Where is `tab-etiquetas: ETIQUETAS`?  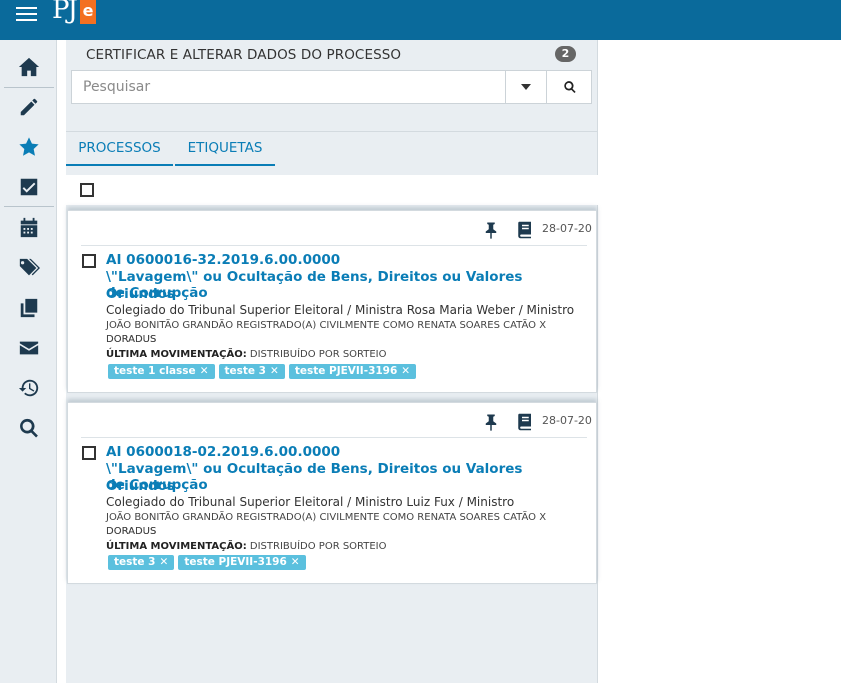 tab-etiquetas: ETIQUETAS is located at coordinates (225, 153).